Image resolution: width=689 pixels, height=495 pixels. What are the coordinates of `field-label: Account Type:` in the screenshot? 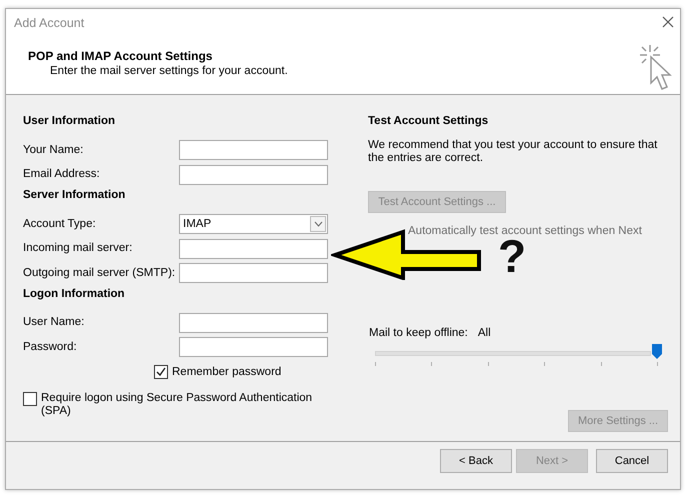 It's located at (60, 224).